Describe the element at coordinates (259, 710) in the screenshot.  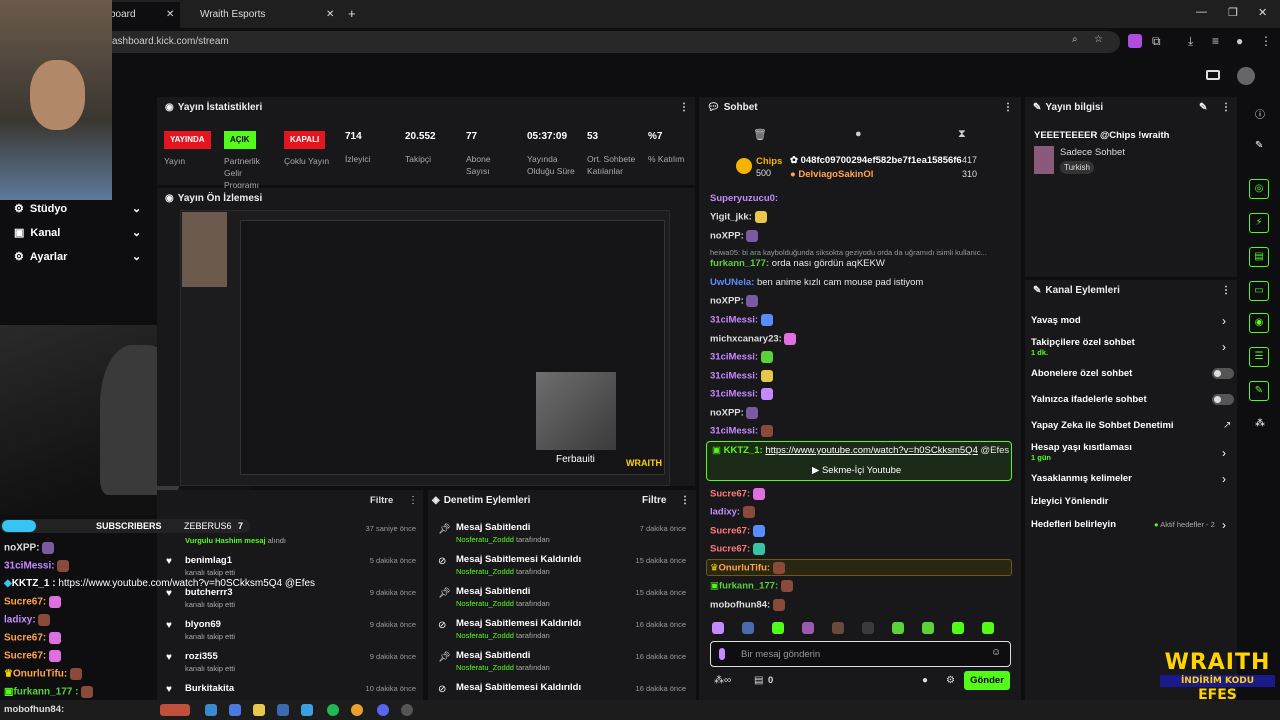
I see `folder-icon` at that location.